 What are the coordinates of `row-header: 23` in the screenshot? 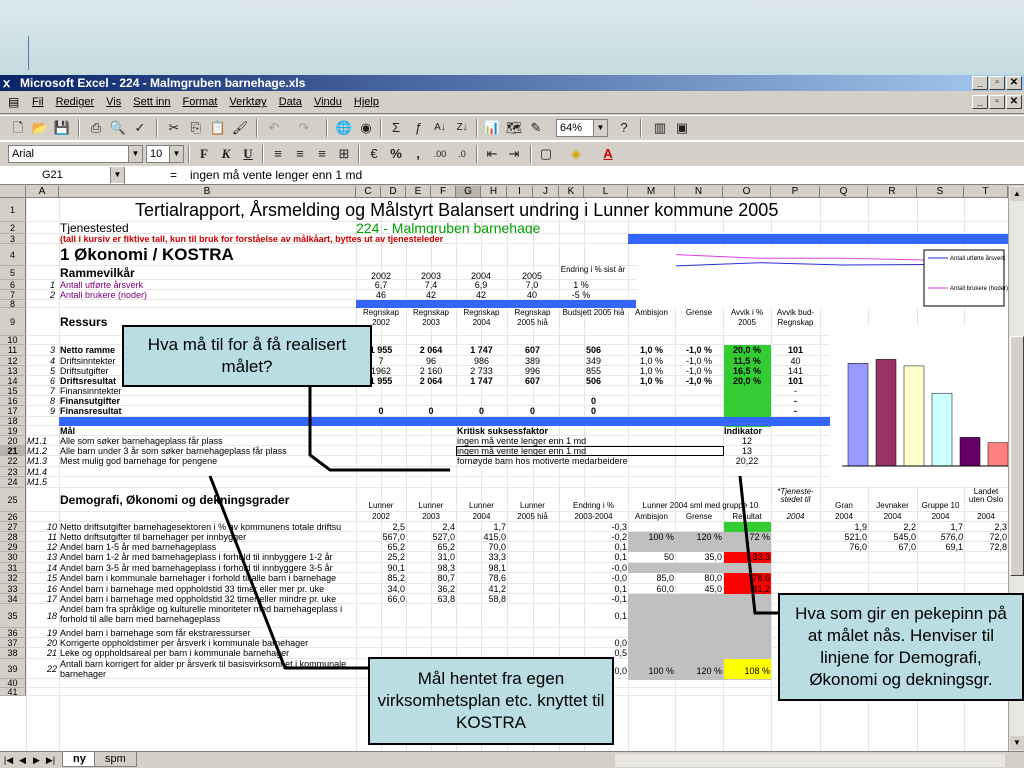 It's located at (13, 472).